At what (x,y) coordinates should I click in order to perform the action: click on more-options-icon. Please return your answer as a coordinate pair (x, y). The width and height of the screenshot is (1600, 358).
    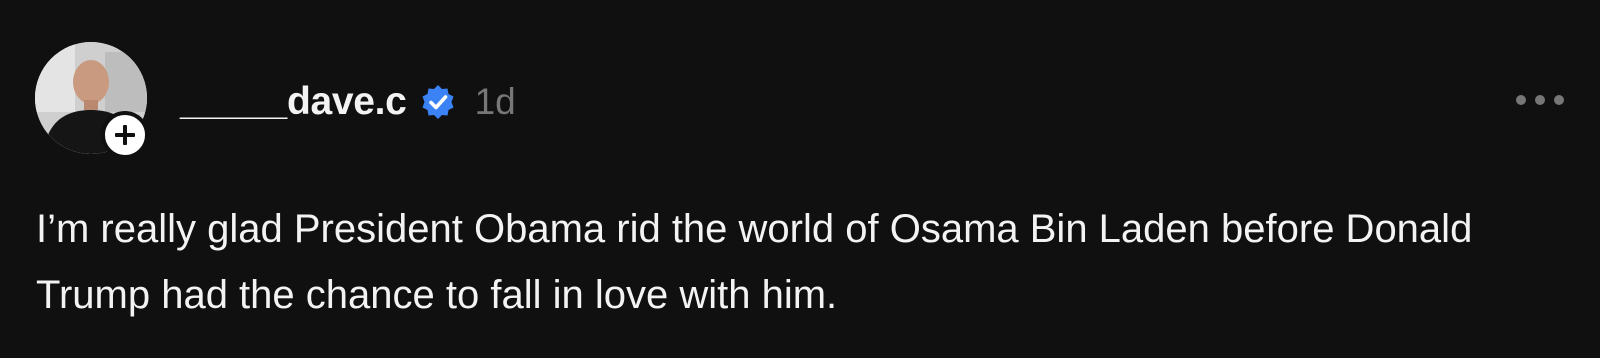
    Looking at the image, I should click on (1551, 100).